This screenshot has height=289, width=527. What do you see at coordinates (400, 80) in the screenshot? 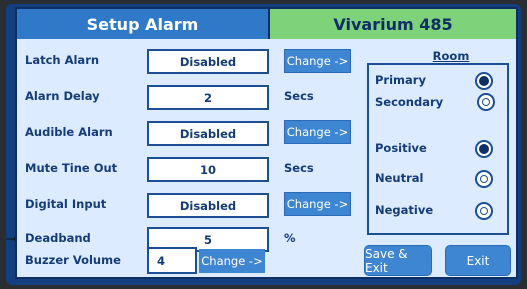
I see `primary-option-label: Primary` at bounding box center [400, 80].